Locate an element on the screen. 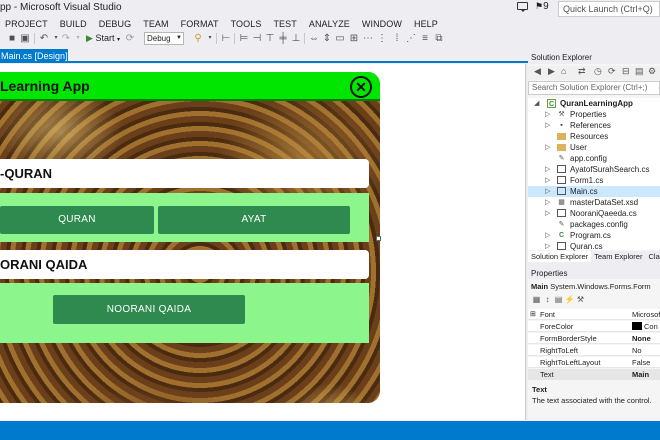  quick-launch-input: Quick Launch (Ctrl+Q) is located at coordinates (609, 9).